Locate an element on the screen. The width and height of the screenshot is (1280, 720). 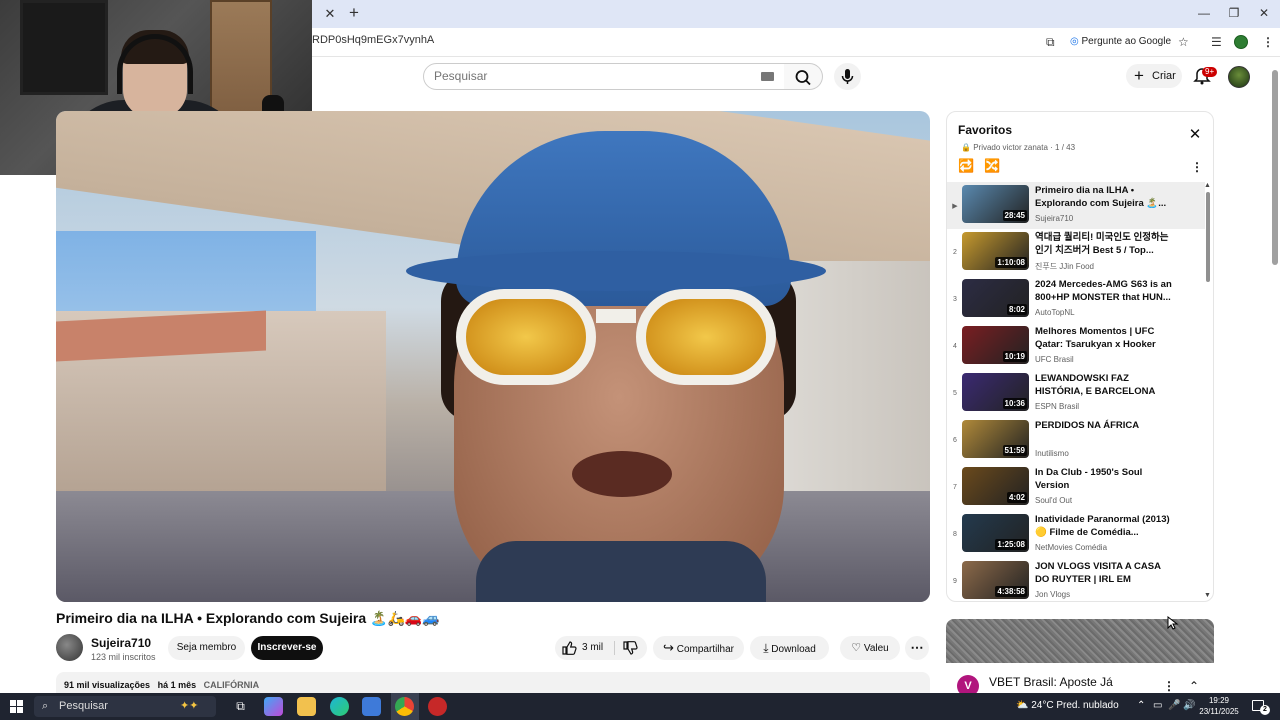
tray-expand-icon: ⌃ is located at coordinates (1141, 705).